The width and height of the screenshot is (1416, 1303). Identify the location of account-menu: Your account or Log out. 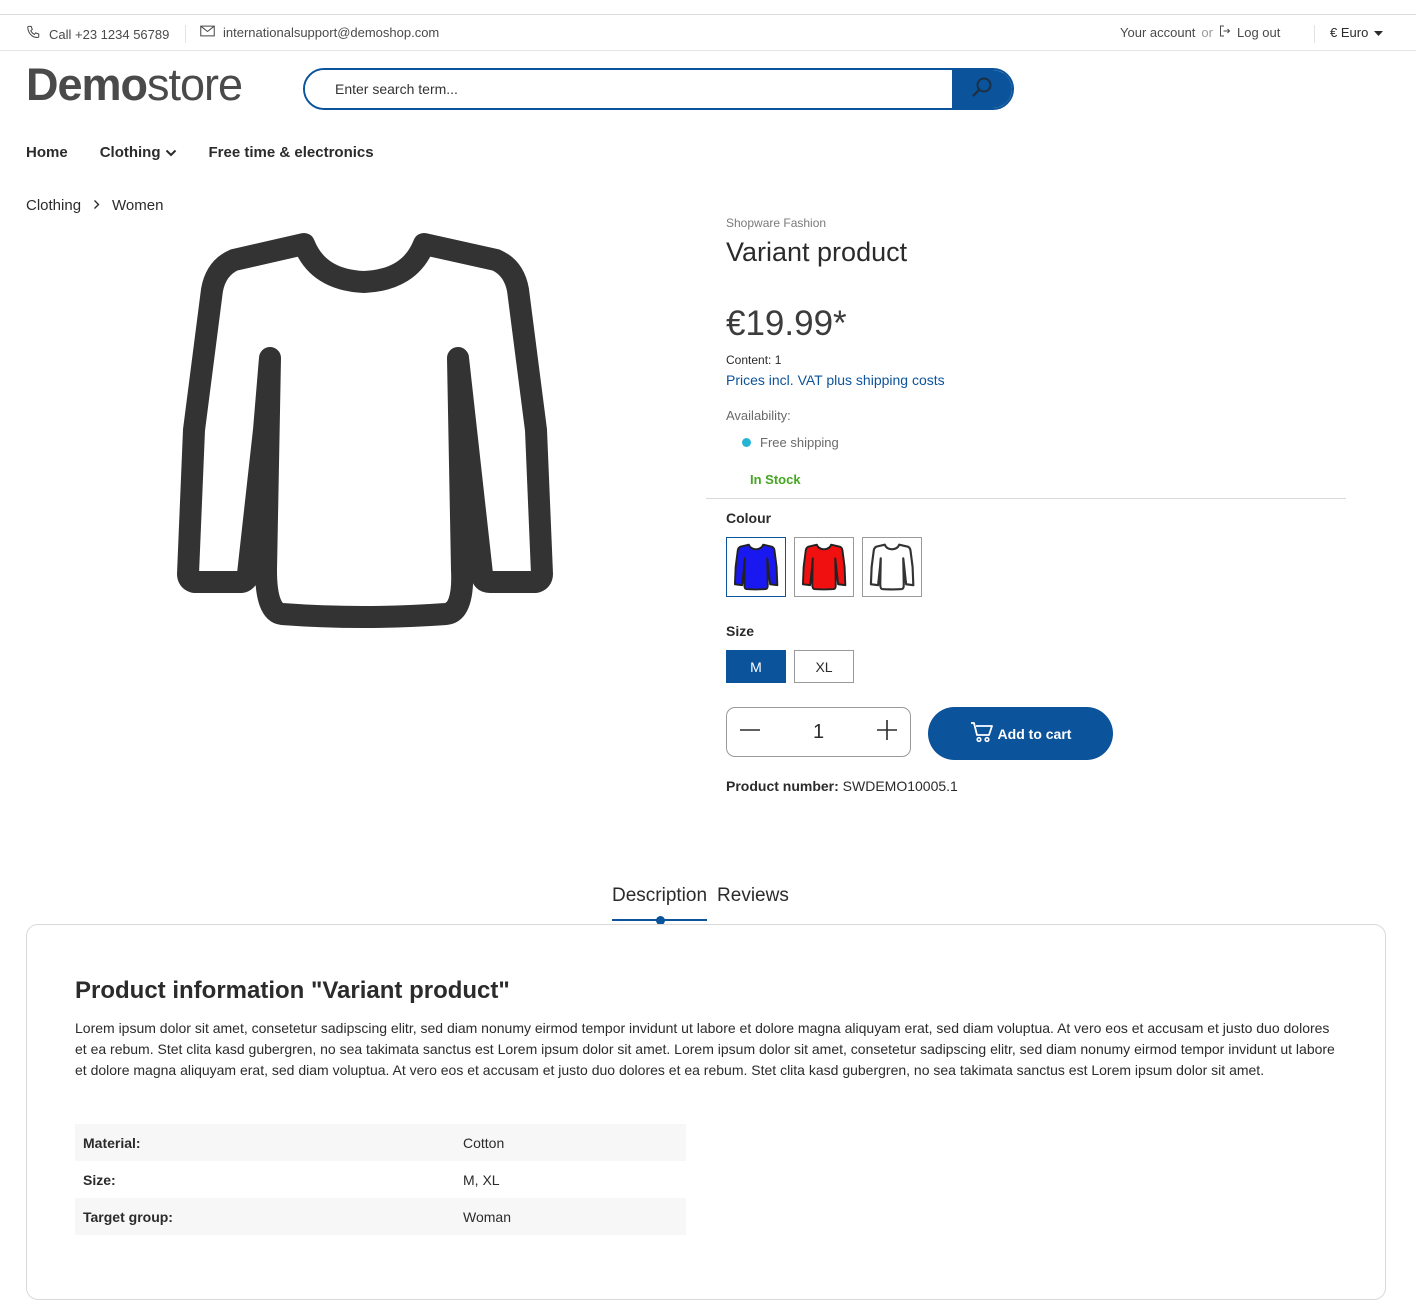
(1200, 32).